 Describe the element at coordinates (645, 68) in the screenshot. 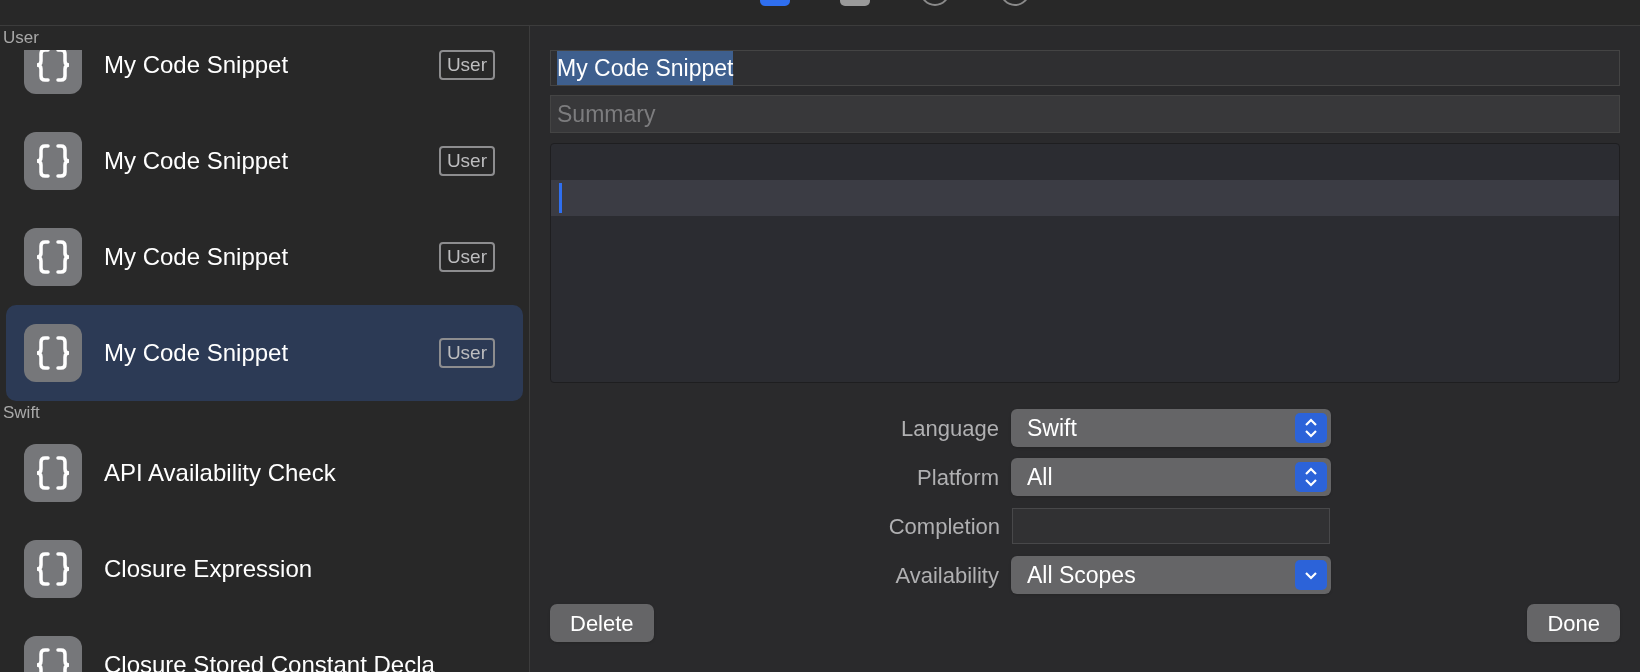

I see `title-text: My Code Snippet` at that location.